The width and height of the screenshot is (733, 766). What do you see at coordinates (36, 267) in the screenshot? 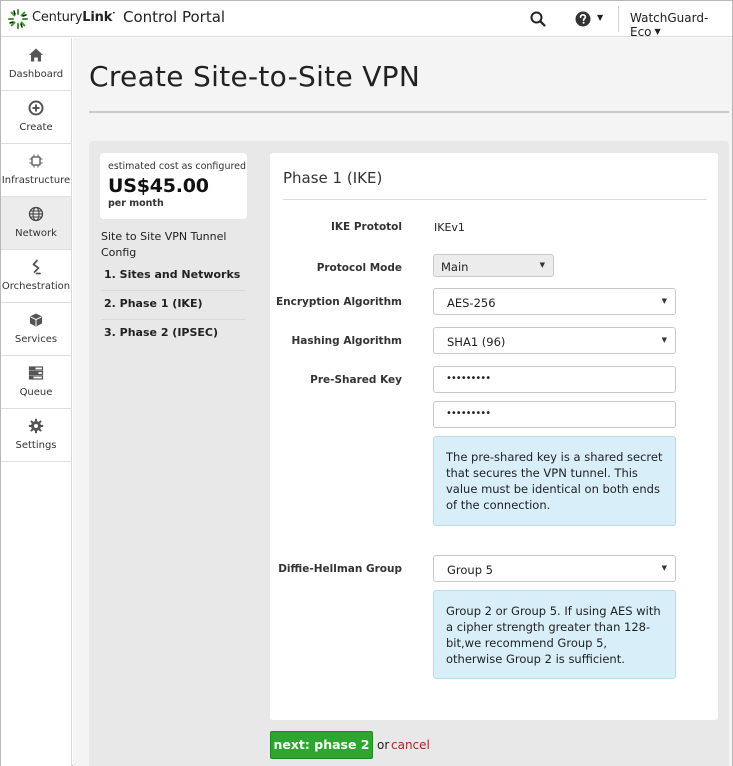
I see `orchestration-icon` at bounding box center [36, 267].